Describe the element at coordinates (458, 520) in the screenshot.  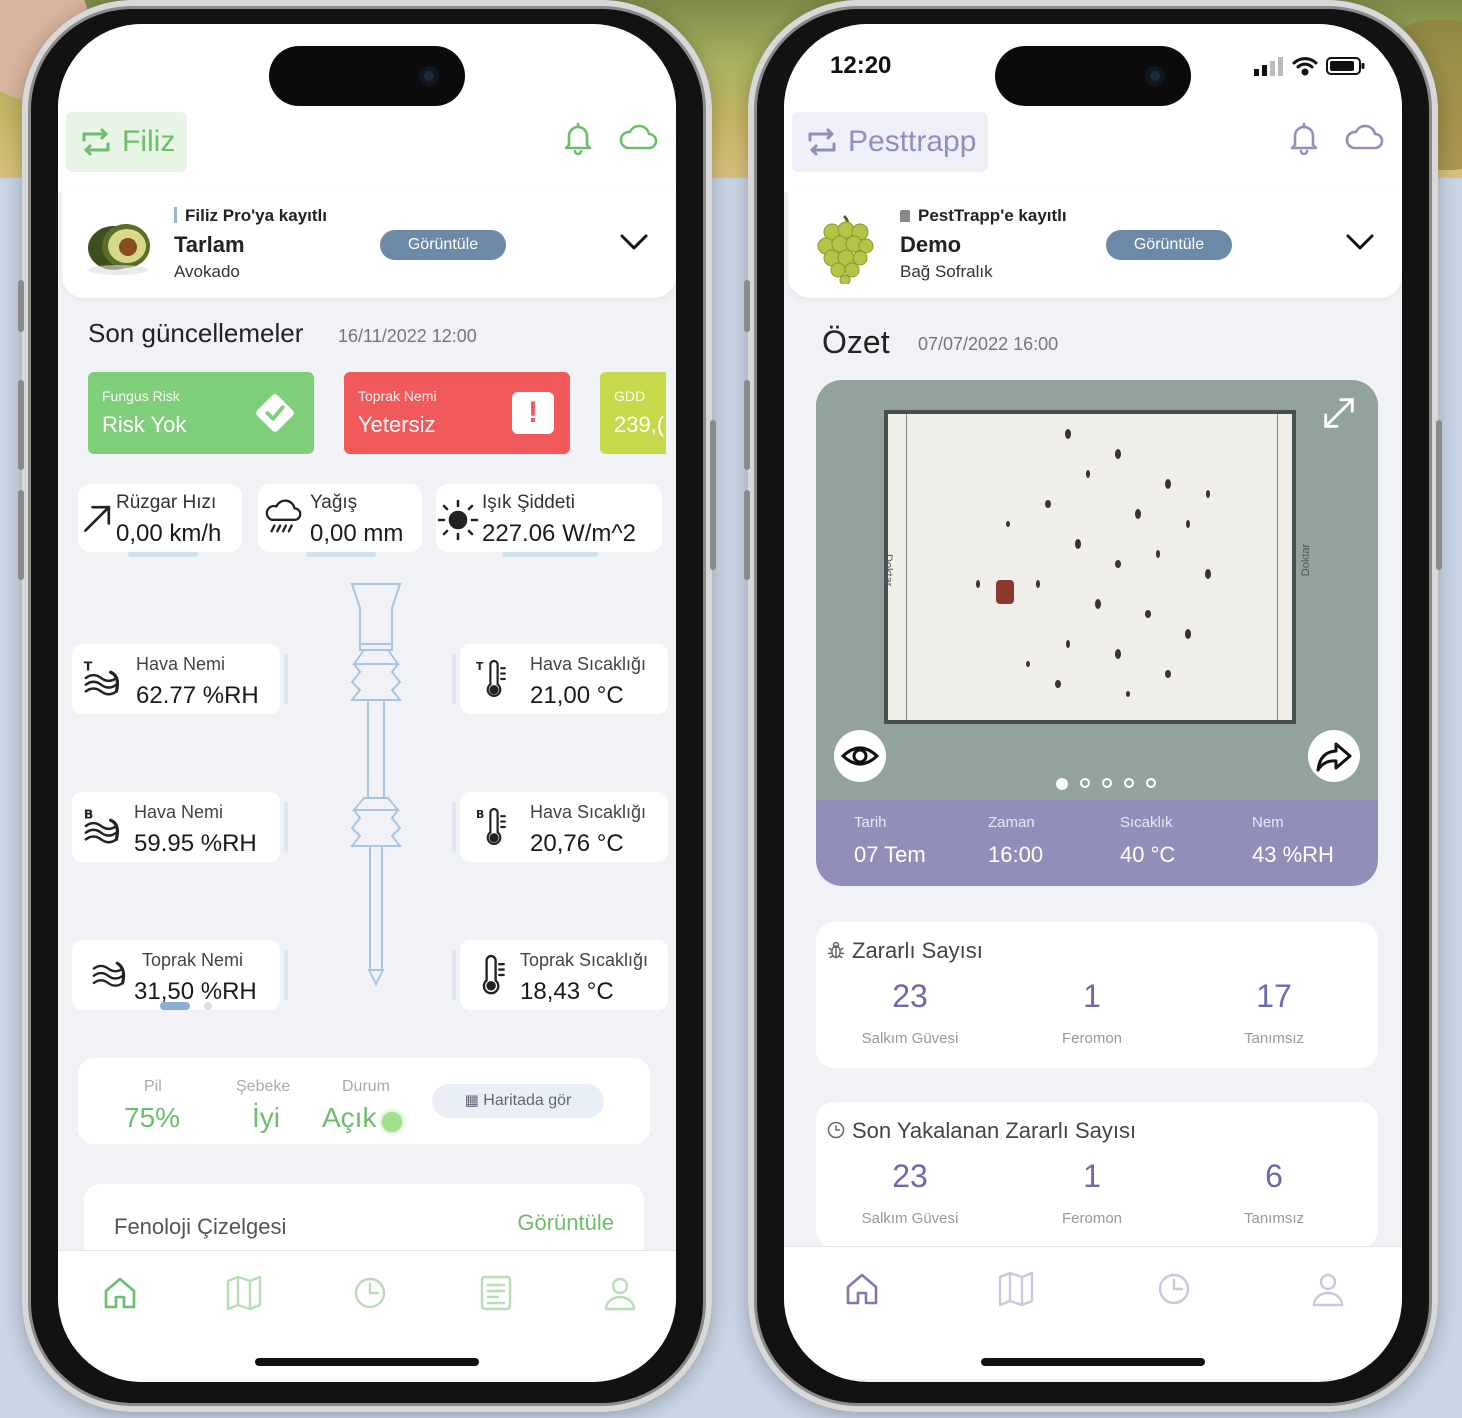
I see `sun-icon` at that location.